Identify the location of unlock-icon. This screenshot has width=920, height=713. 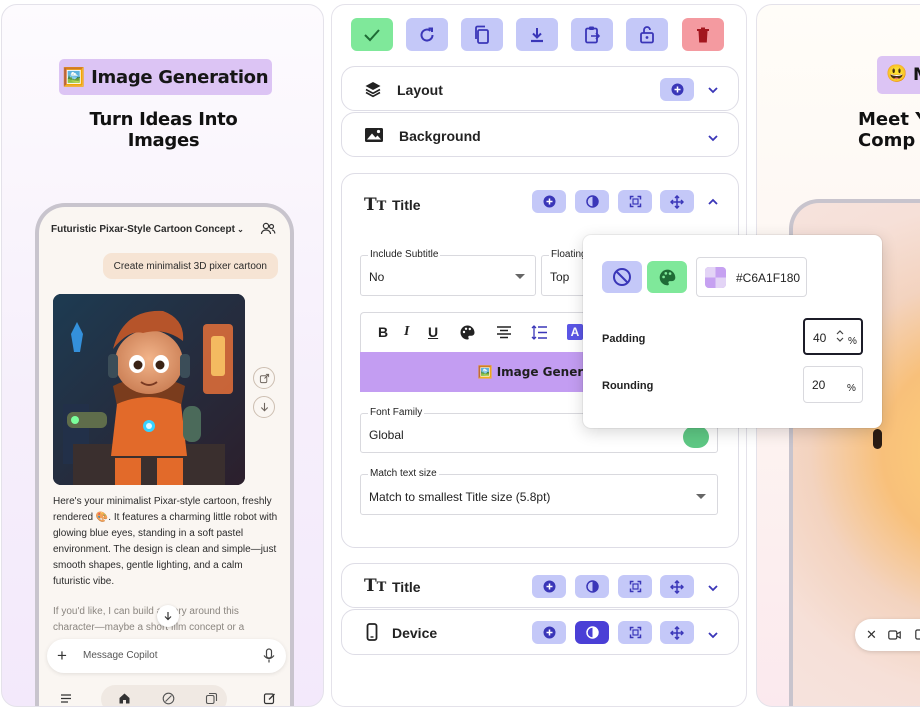
(647, 35).